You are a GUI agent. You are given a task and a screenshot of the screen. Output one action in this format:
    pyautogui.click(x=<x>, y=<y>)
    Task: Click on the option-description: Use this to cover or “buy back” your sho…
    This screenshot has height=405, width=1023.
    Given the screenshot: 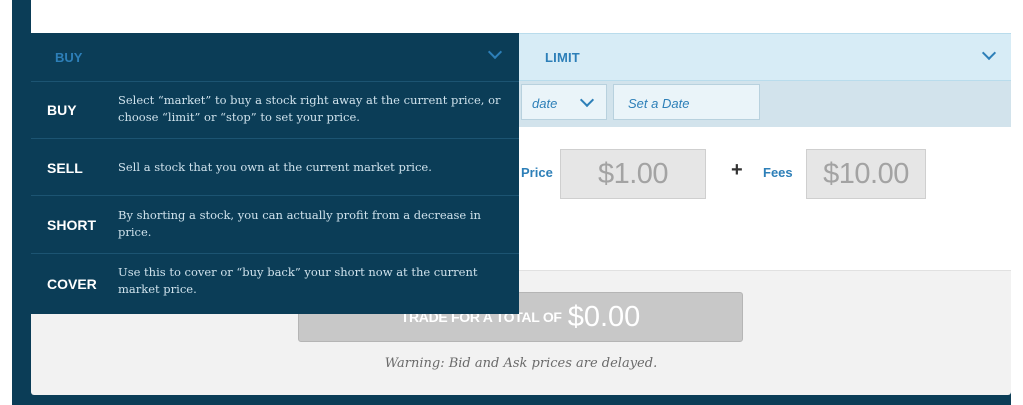 What is the action you would take?
    pyautogui.click(x=298, y=280)
    